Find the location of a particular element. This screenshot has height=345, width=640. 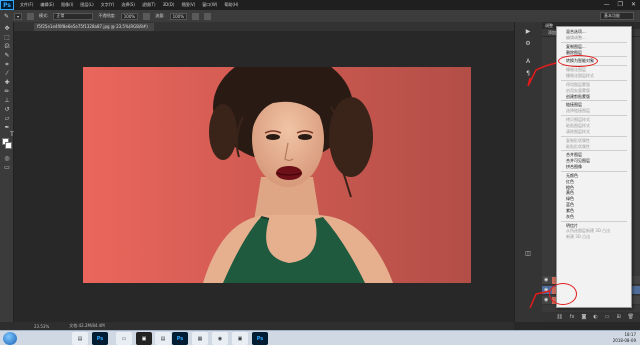

brush-size-picker: ▾ is located at coordinates (18, 16).